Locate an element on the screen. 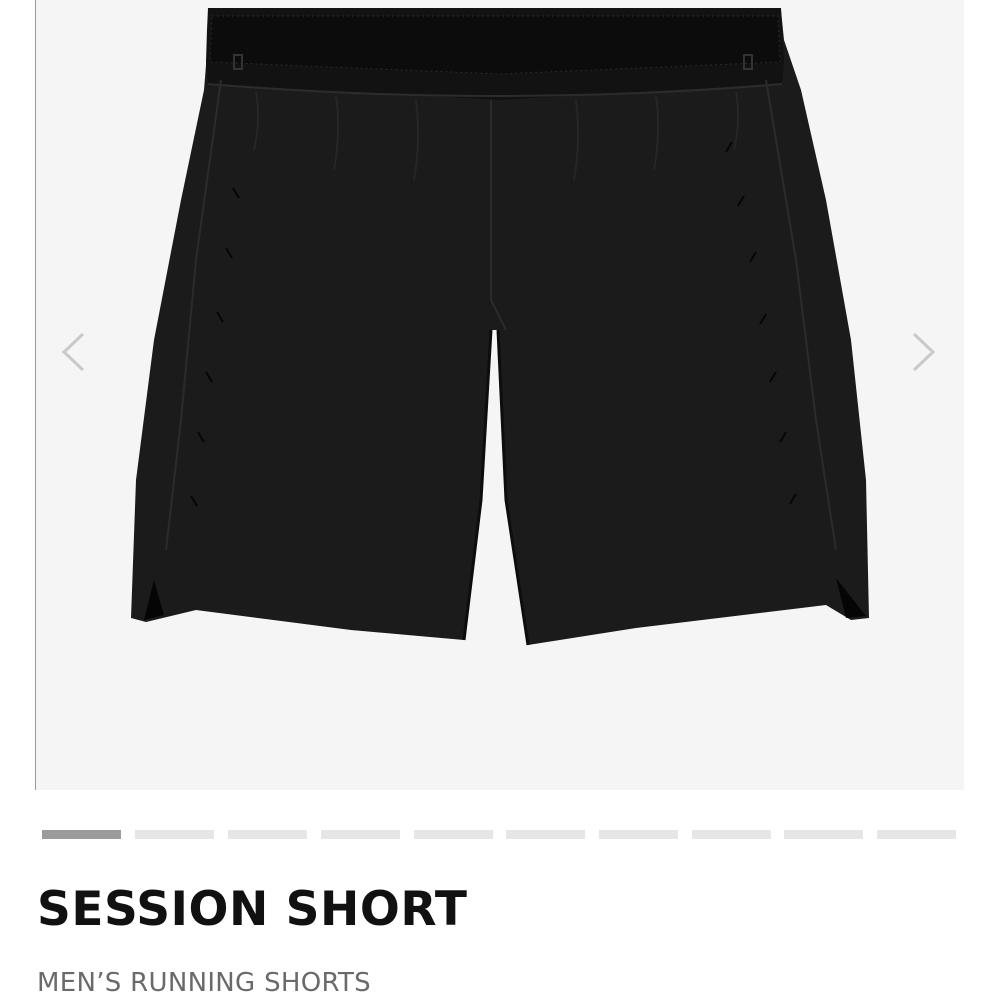  next-image-button is located at coordinates (922, 352).